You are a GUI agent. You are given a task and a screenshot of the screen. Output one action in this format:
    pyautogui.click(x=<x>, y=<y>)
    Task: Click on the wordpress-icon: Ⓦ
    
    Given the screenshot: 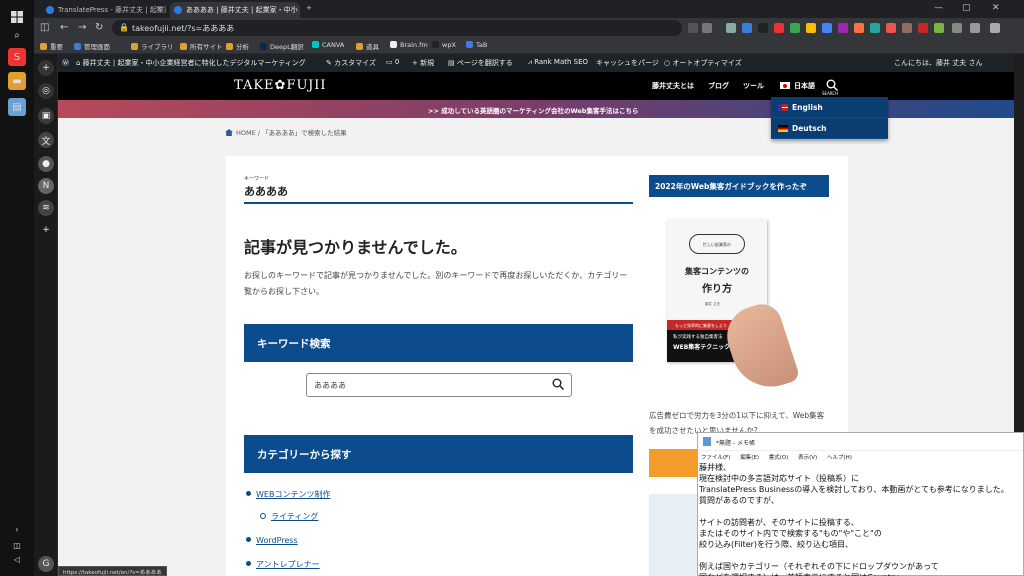 What is the action you would take?
    pyautogui.click(x=65, y=63)
    